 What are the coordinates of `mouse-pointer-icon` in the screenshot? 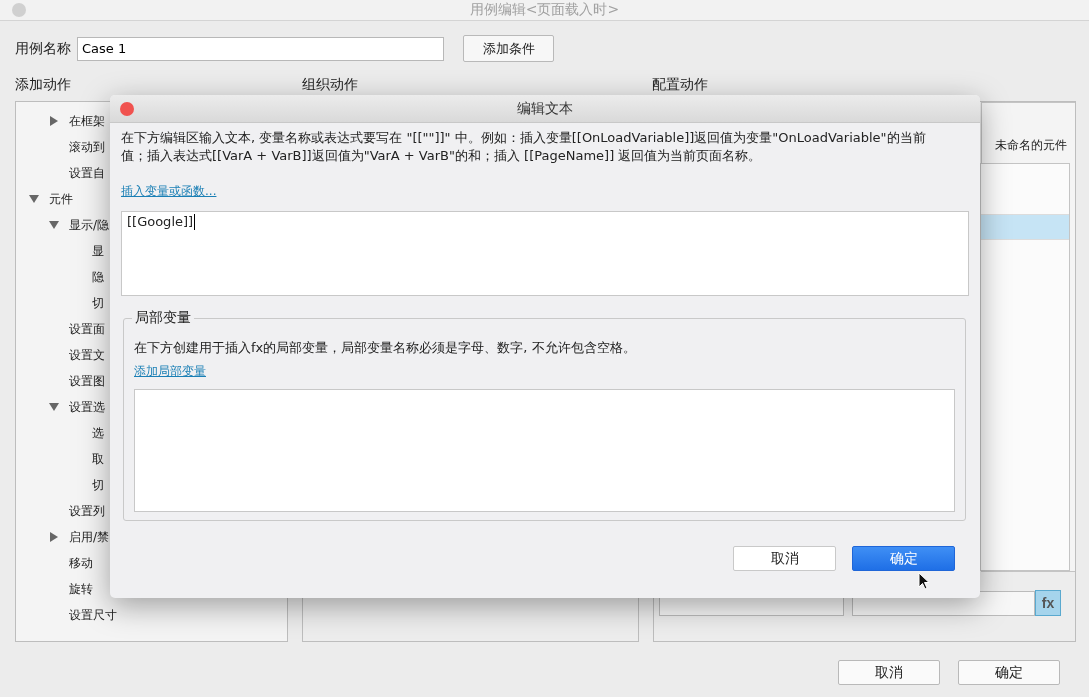 It's located at (924, 581).